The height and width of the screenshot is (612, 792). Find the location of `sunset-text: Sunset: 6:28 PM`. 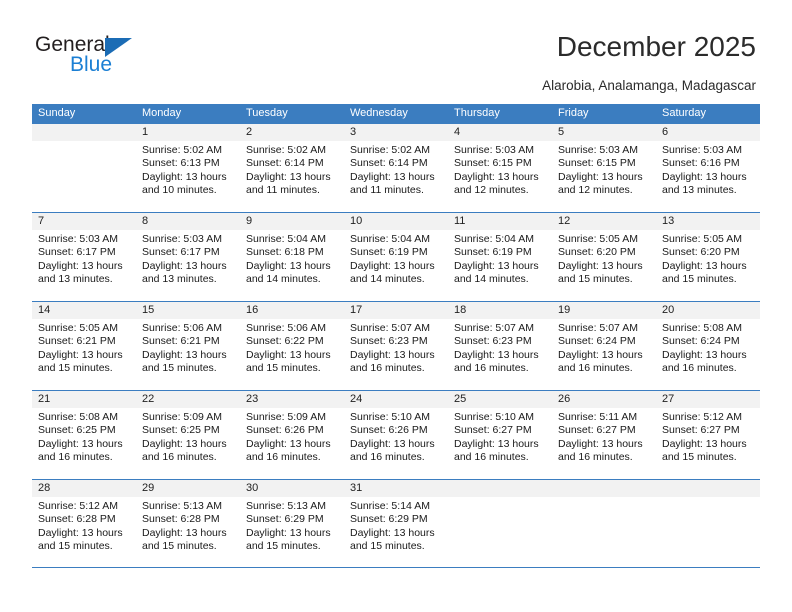

sunset-text: Sunset: 6:28 PM is located at coordinates (181, 519).